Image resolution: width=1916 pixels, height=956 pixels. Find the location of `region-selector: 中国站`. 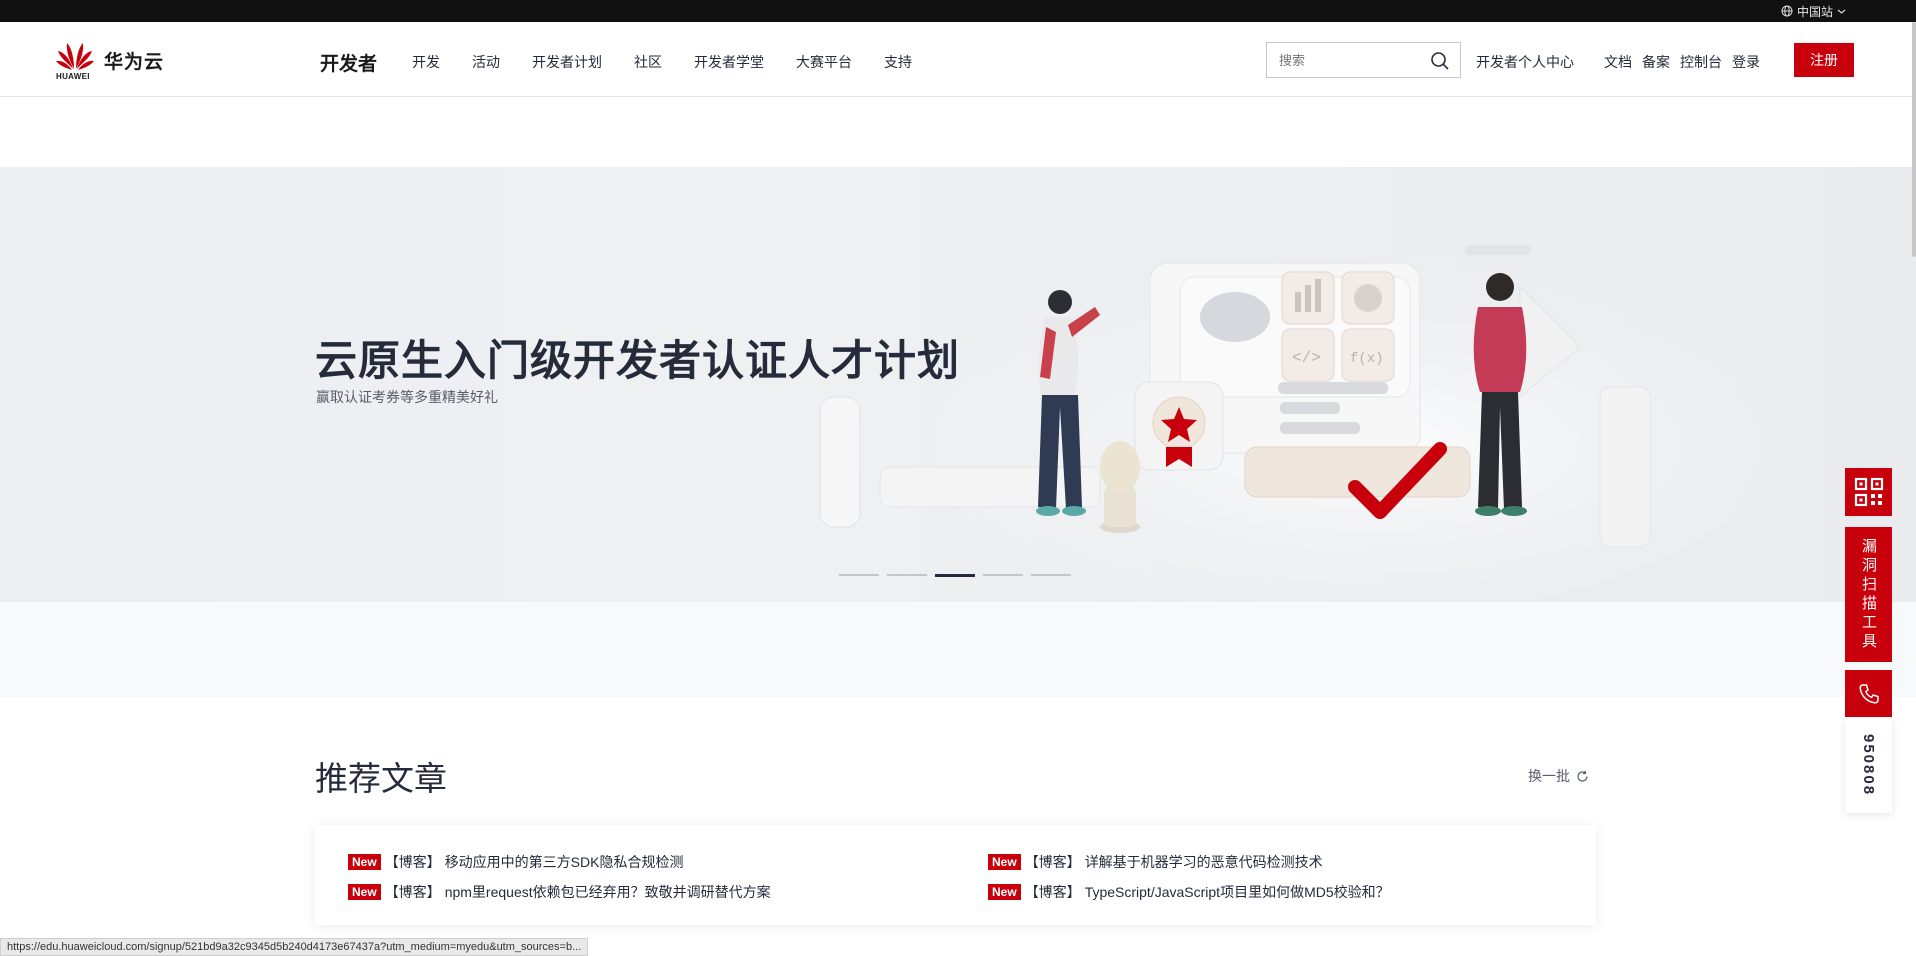

region-selector: 中国站 is located at coordinates (1813, 11).